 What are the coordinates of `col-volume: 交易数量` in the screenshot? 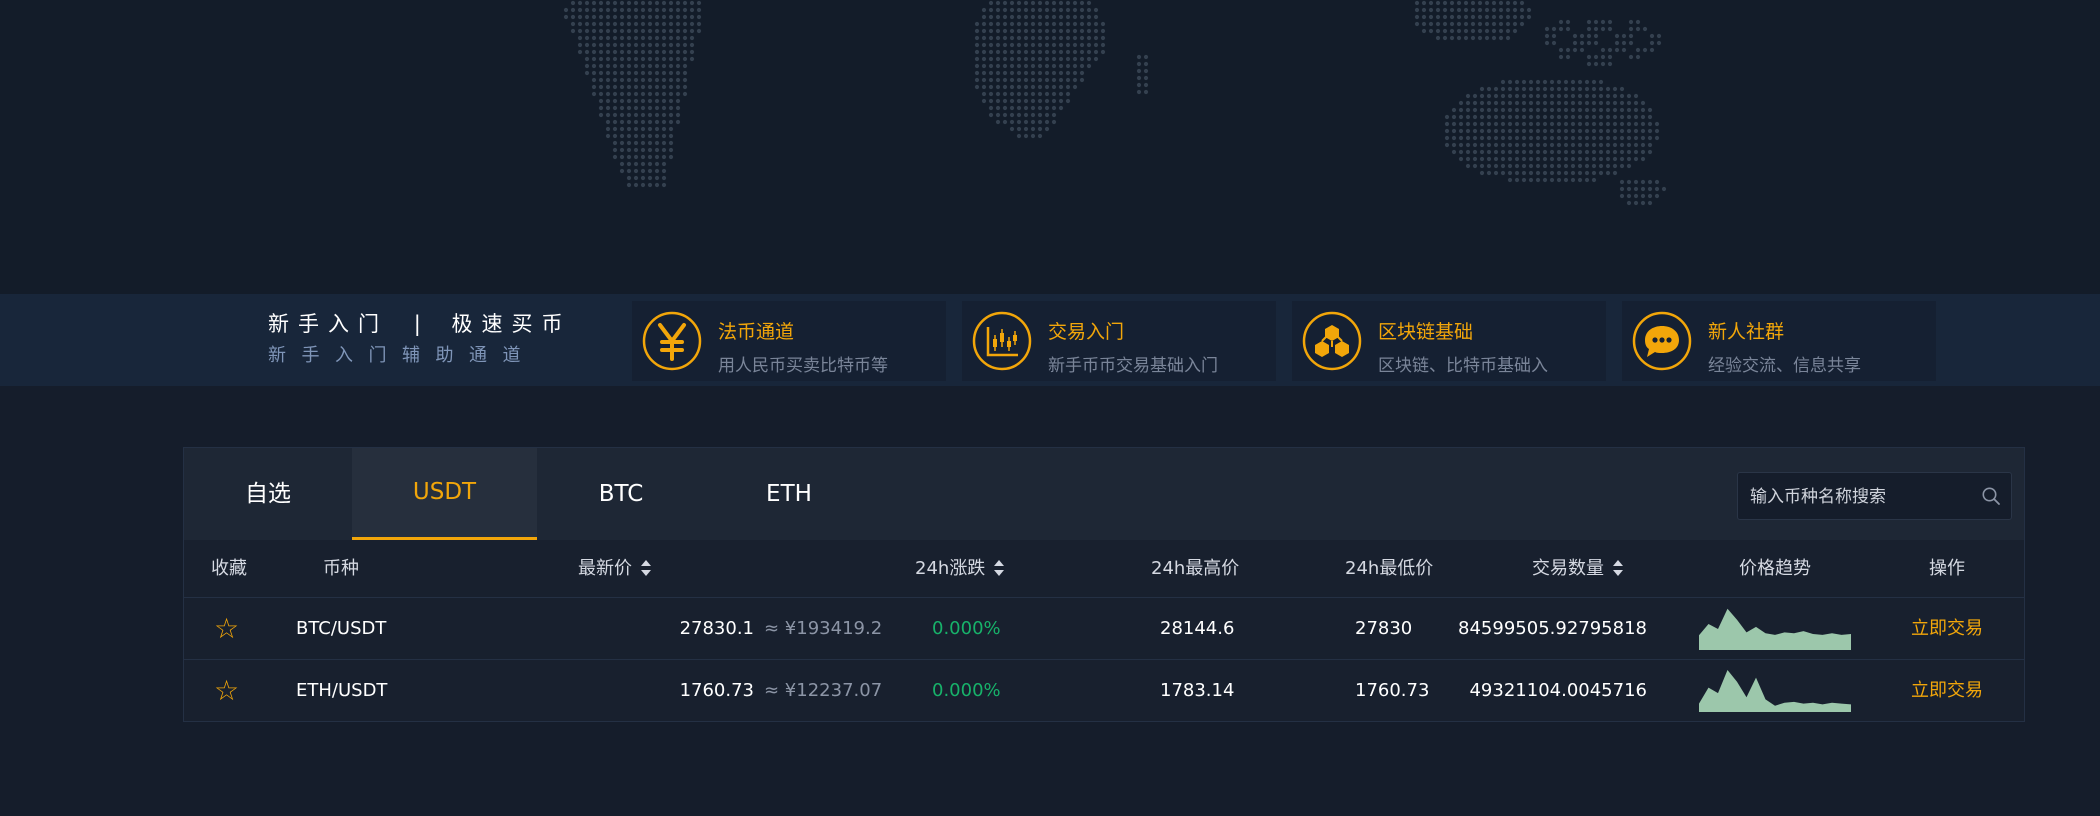 It's located at (1578, 568).